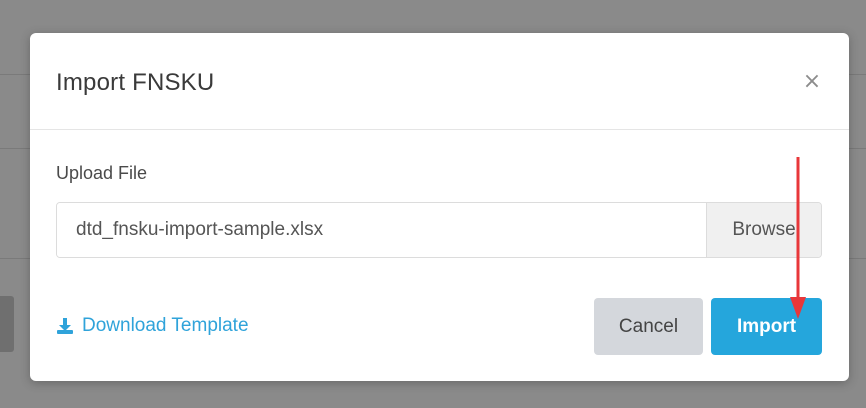  I want to click on file-upload-group: Browse, so click(439, 230).